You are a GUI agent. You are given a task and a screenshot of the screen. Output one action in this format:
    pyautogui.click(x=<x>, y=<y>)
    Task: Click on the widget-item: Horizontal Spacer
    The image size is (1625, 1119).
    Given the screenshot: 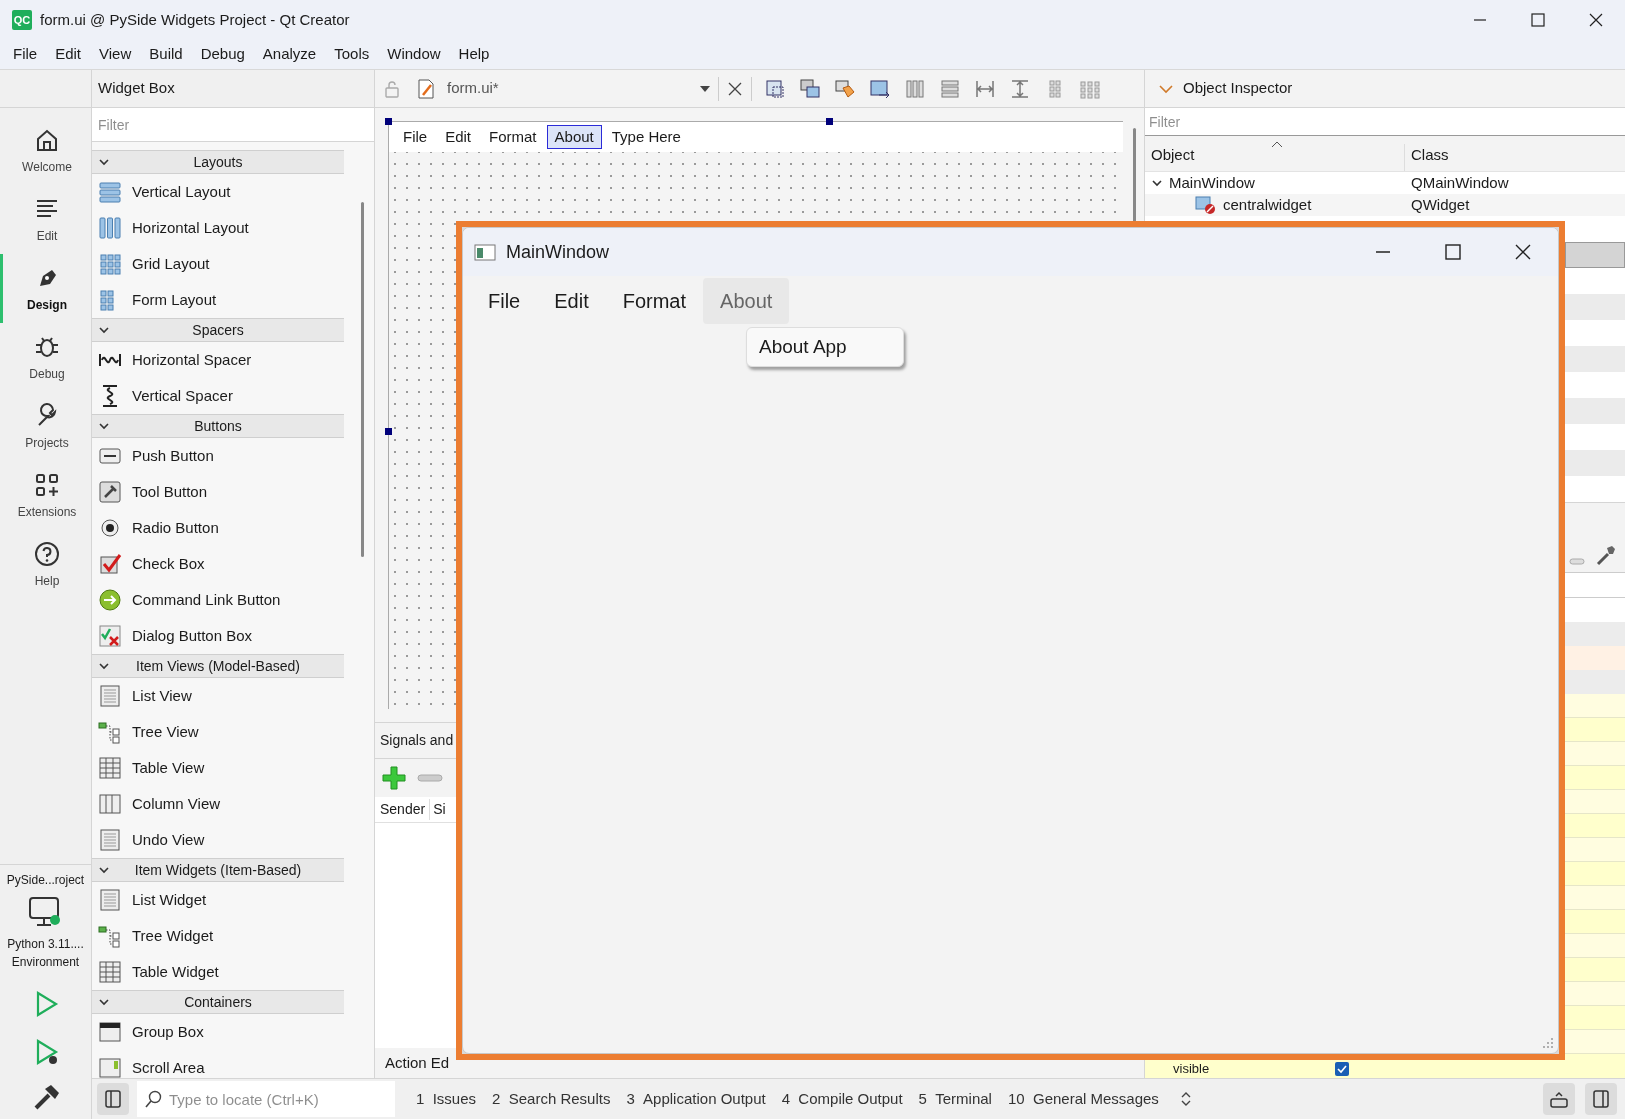 What is the action you would take?
    pyautogui.click(x=218, y=360)
    